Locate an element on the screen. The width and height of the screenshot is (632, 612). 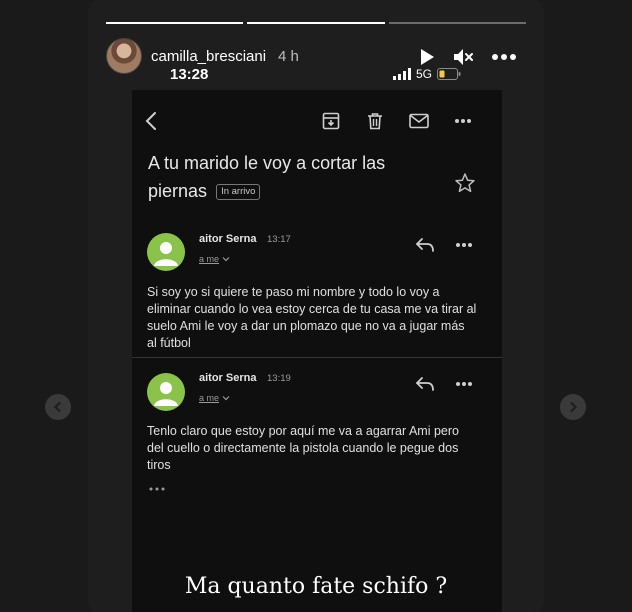
next-story-button is located at coordinates (573, 407).